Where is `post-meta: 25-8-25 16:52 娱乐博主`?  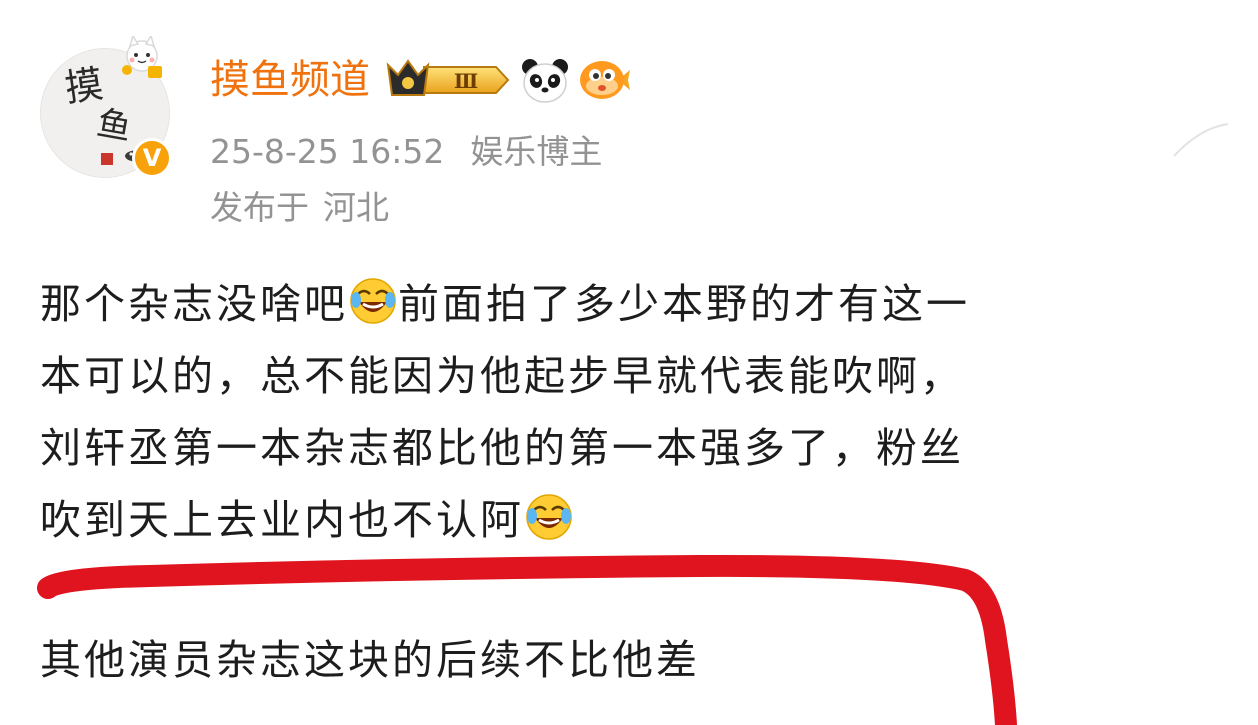
post-meta: 25-8-25 16:52 娱乐博主 is located at coordinates (406, 152).